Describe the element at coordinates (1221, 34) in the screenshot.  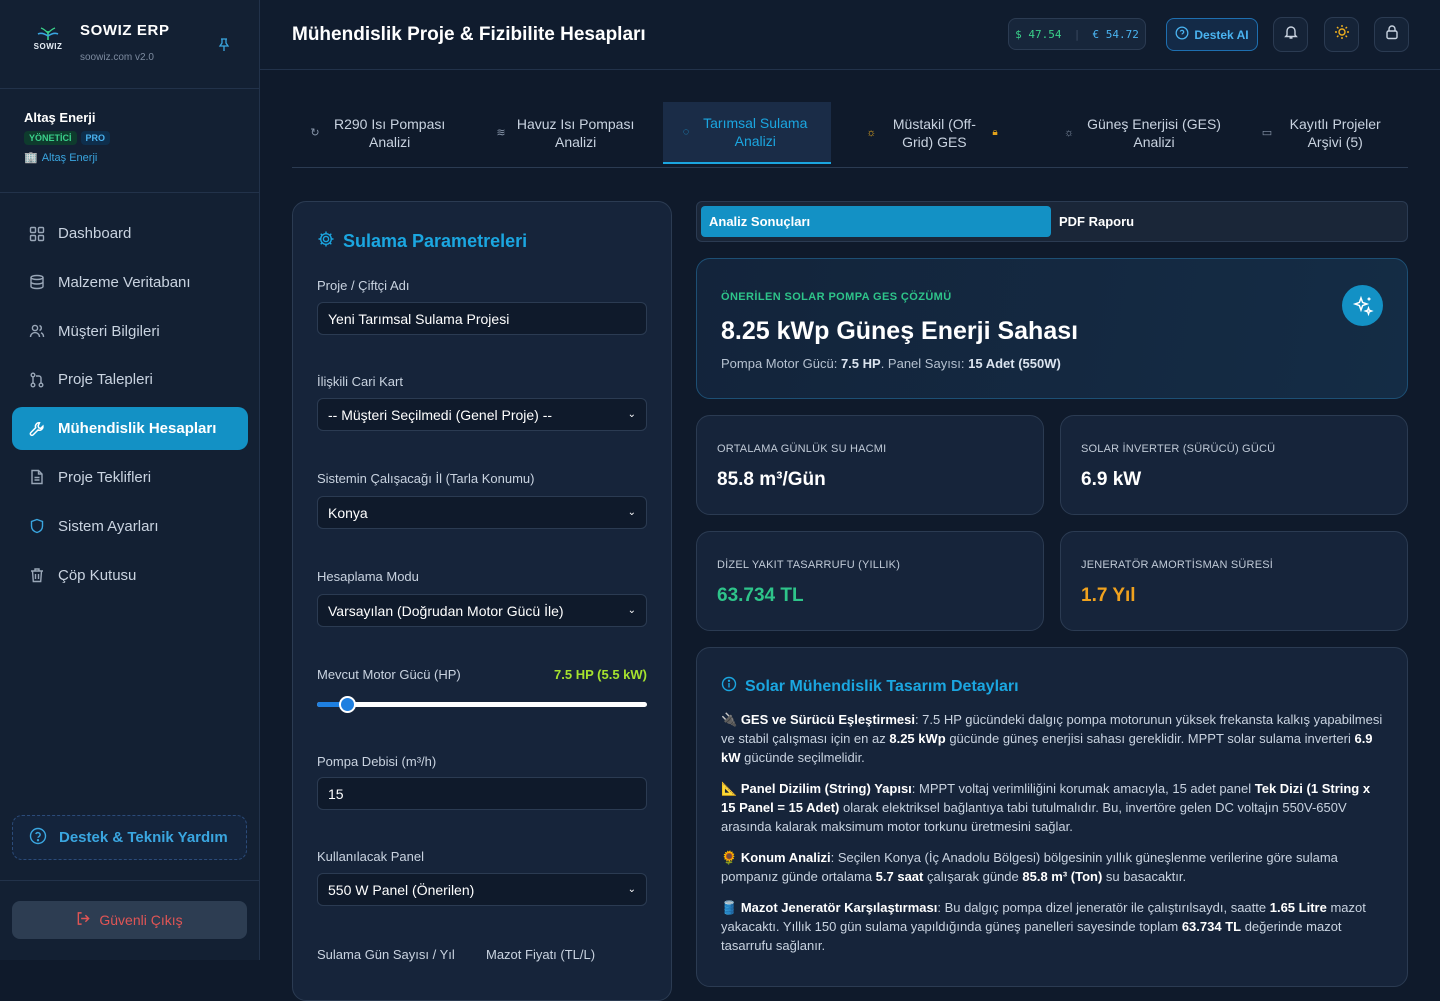
I see `support-ai-label: Destek AI` at that location.